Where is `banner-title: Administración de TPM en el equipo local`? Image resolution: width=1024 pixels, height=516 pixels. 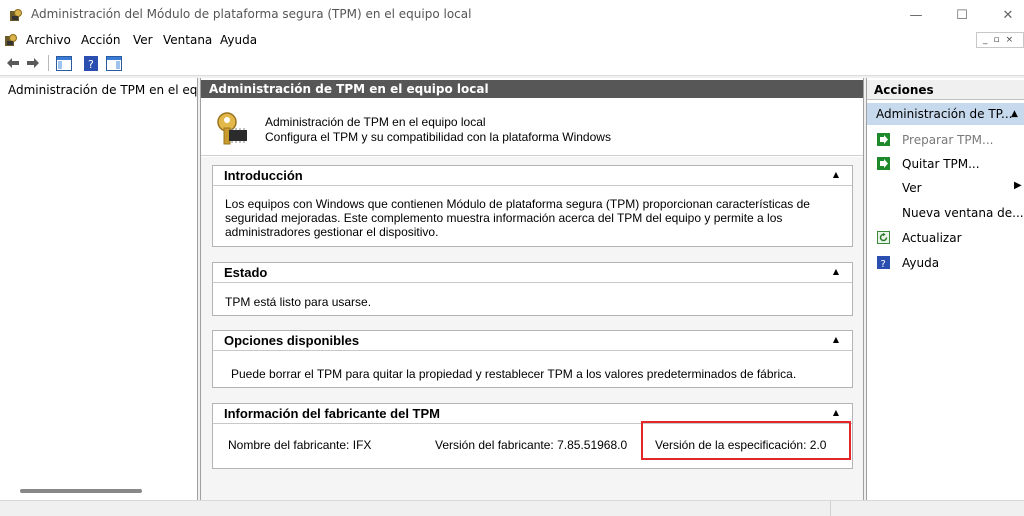
banner-title: Administración de TPM en el equipo local is located at coordinates (375, 122).